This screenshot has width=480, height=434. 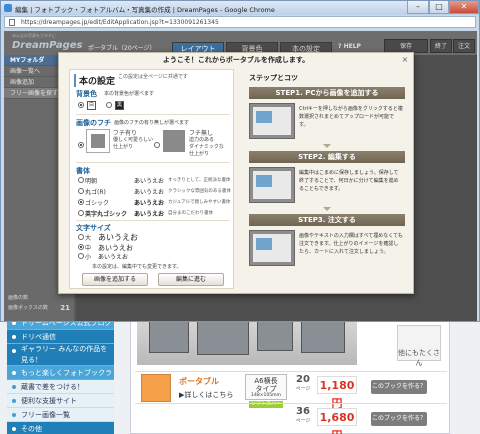 What do you see at coordinates (153, 202) in the screenshot?
I see `font-option-gothic: ゴシック あいうえお カジュアルで親しみやすい書体` at bounding box center [153, 202].